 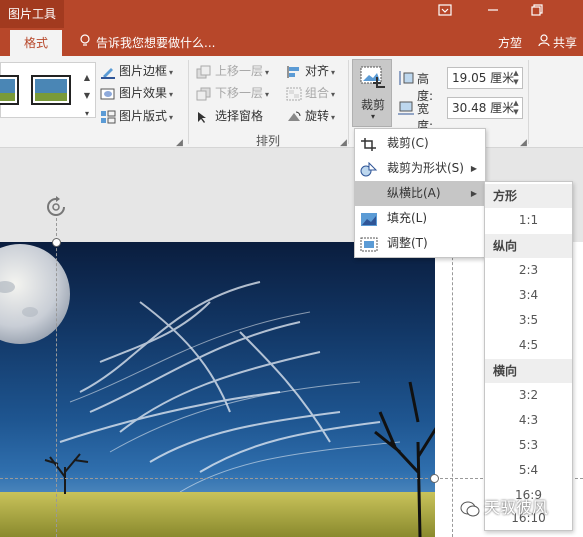 I want to click on landscape-header: 横向, so click(x=528, y=371).